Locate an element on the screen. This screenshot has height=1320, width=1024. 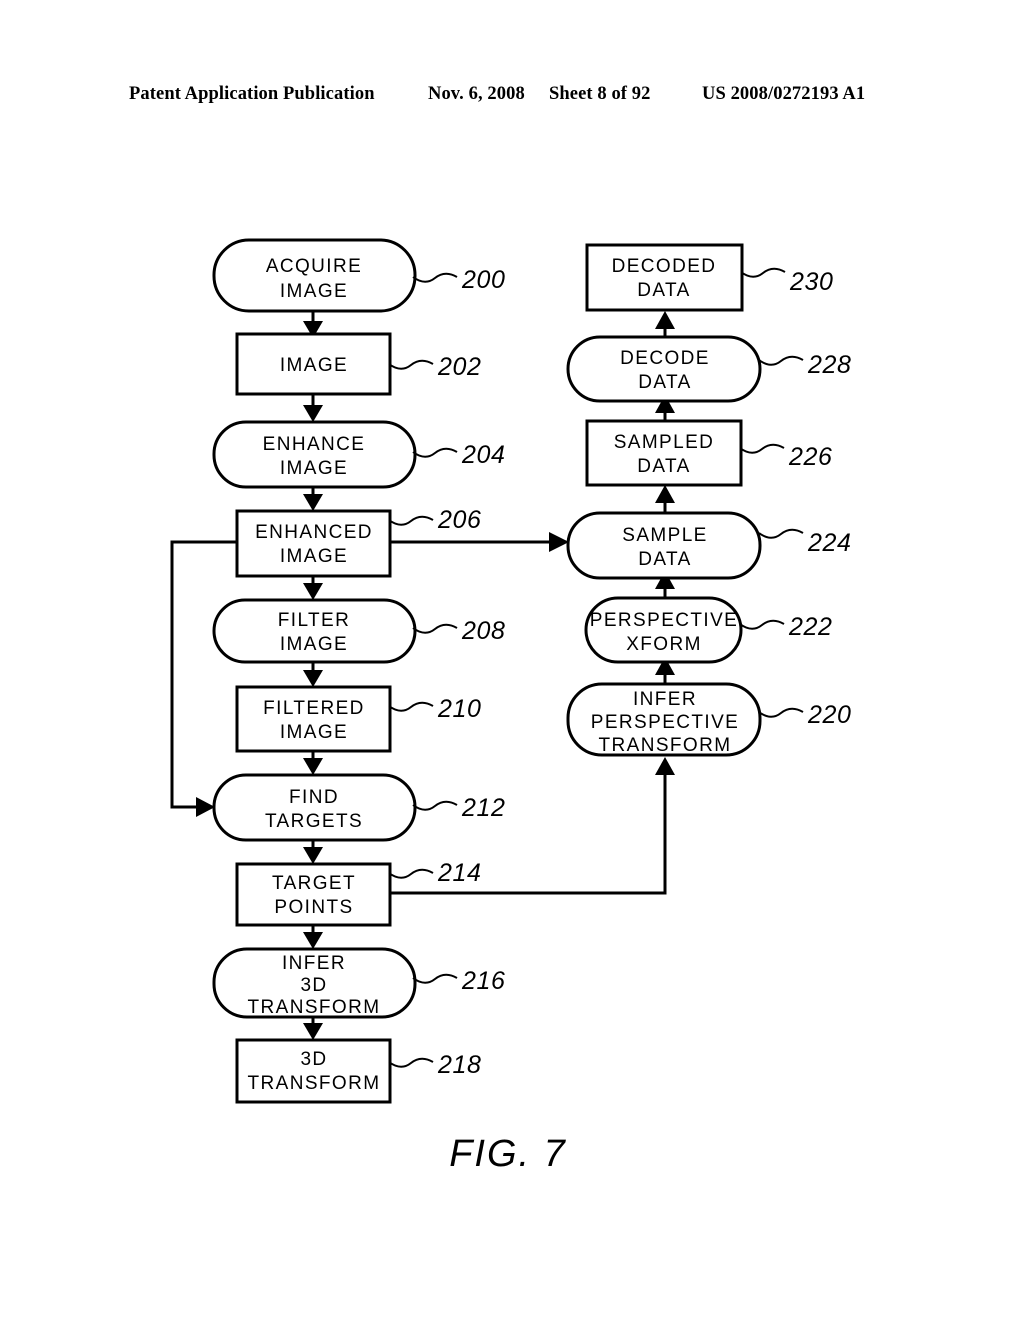
ref-number-220: 220 is located at coordinates (829, 715).